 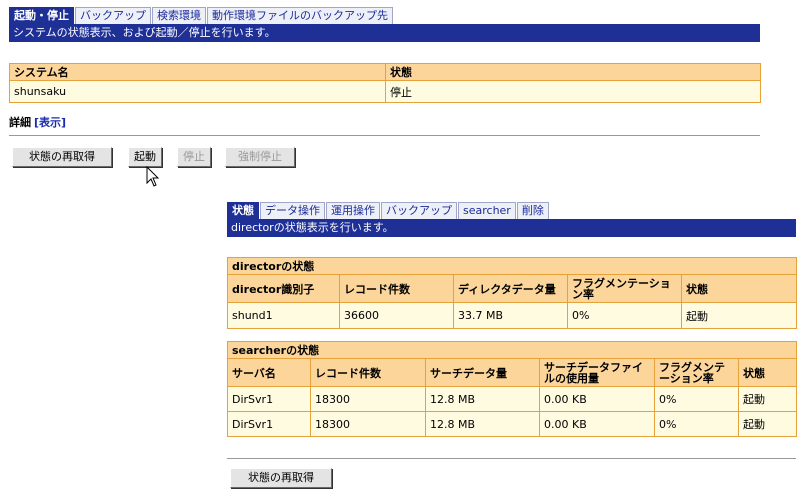 What do you see at coordinates (512, 266) in the screenshot?
I see `director-table-caption: directorの状態` at bounding box center [512, 266].